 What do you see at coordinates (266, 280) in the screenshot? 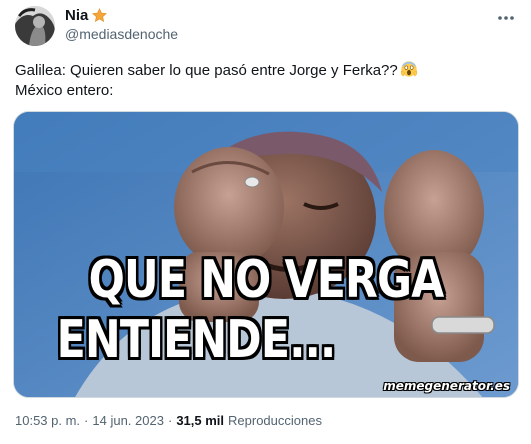
I see `meme-caption-line-1: QUE NO VERGA` at bounding box center [266, 280].